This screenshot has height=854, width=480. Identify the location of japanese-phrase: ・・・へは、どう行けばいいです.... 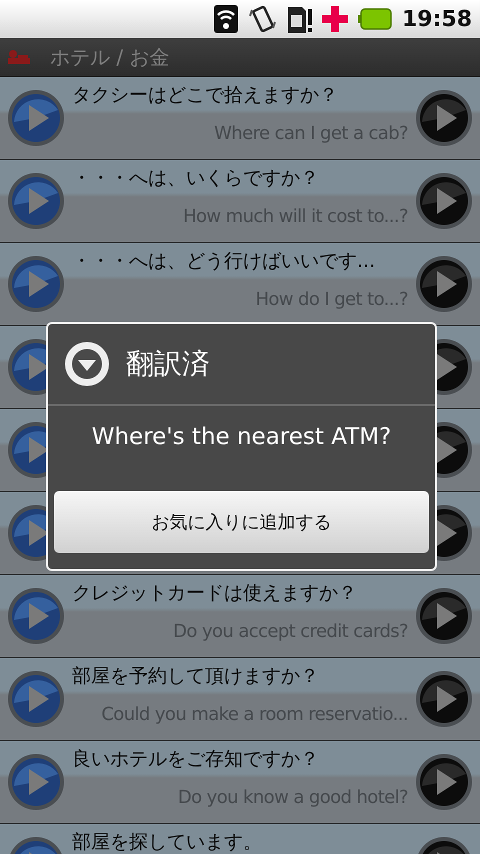
(224, 261).